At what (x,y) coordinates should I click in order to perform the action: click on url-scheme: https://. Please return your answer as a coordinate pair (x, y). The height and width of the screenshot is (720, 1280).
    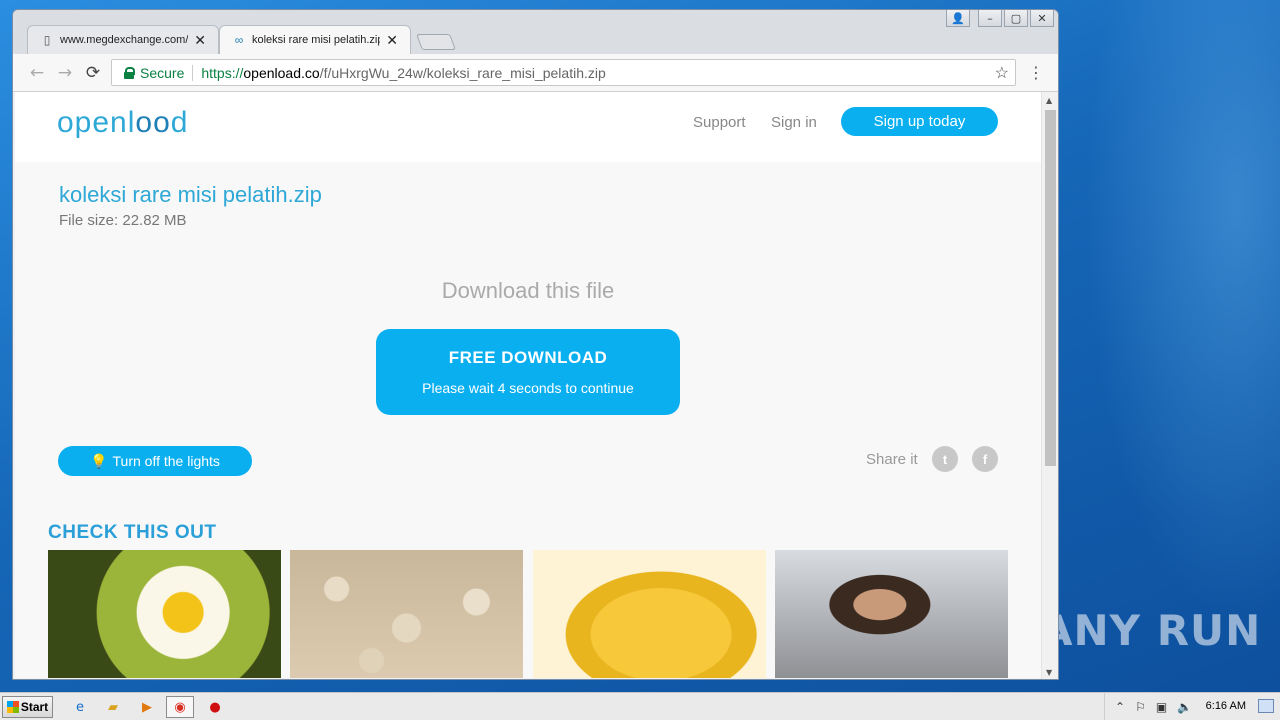
    Looking at the image, I should click on (222, 72).